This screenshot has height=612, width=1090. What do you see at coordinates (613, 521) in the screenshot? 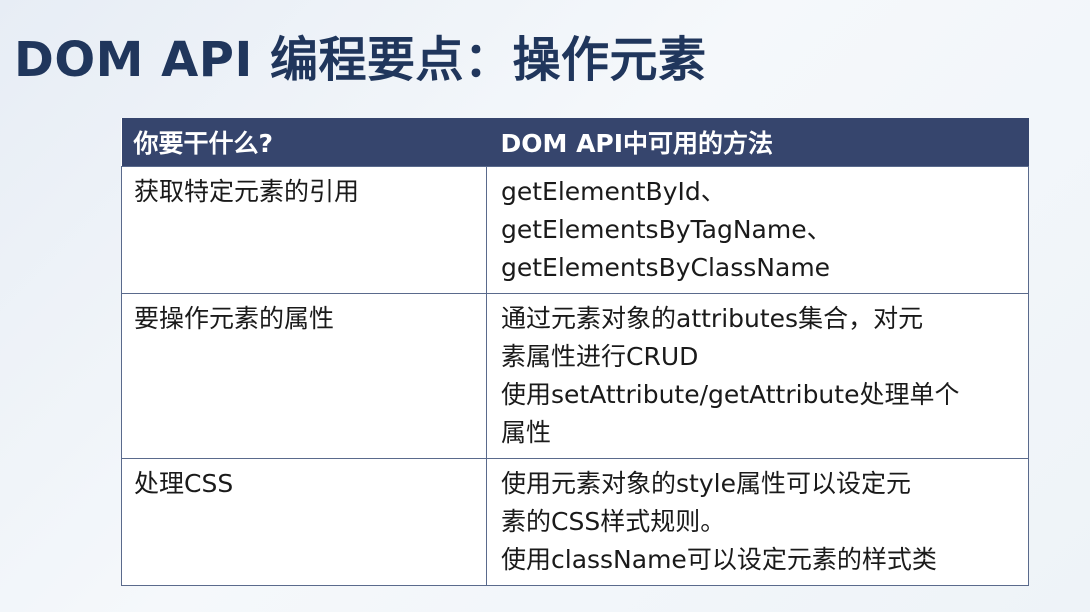
I see `method-line: 素的CSS样式规则。` at bounding box center [613, 521].